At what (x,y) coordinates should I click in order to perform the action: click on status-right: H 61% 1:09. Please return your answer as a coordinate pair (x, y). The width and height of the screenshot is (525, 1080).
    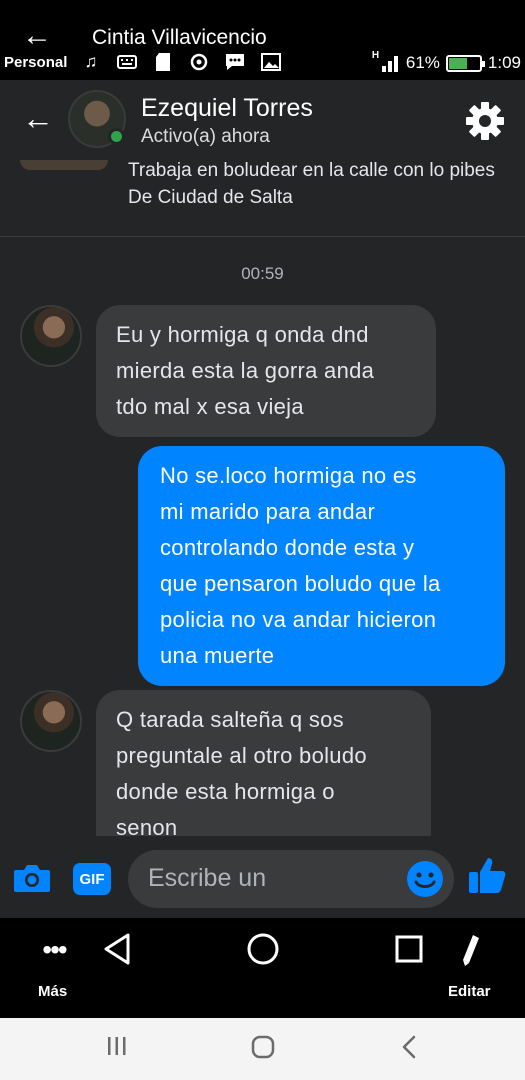
    Looking at the image, I should click on (446, 61).